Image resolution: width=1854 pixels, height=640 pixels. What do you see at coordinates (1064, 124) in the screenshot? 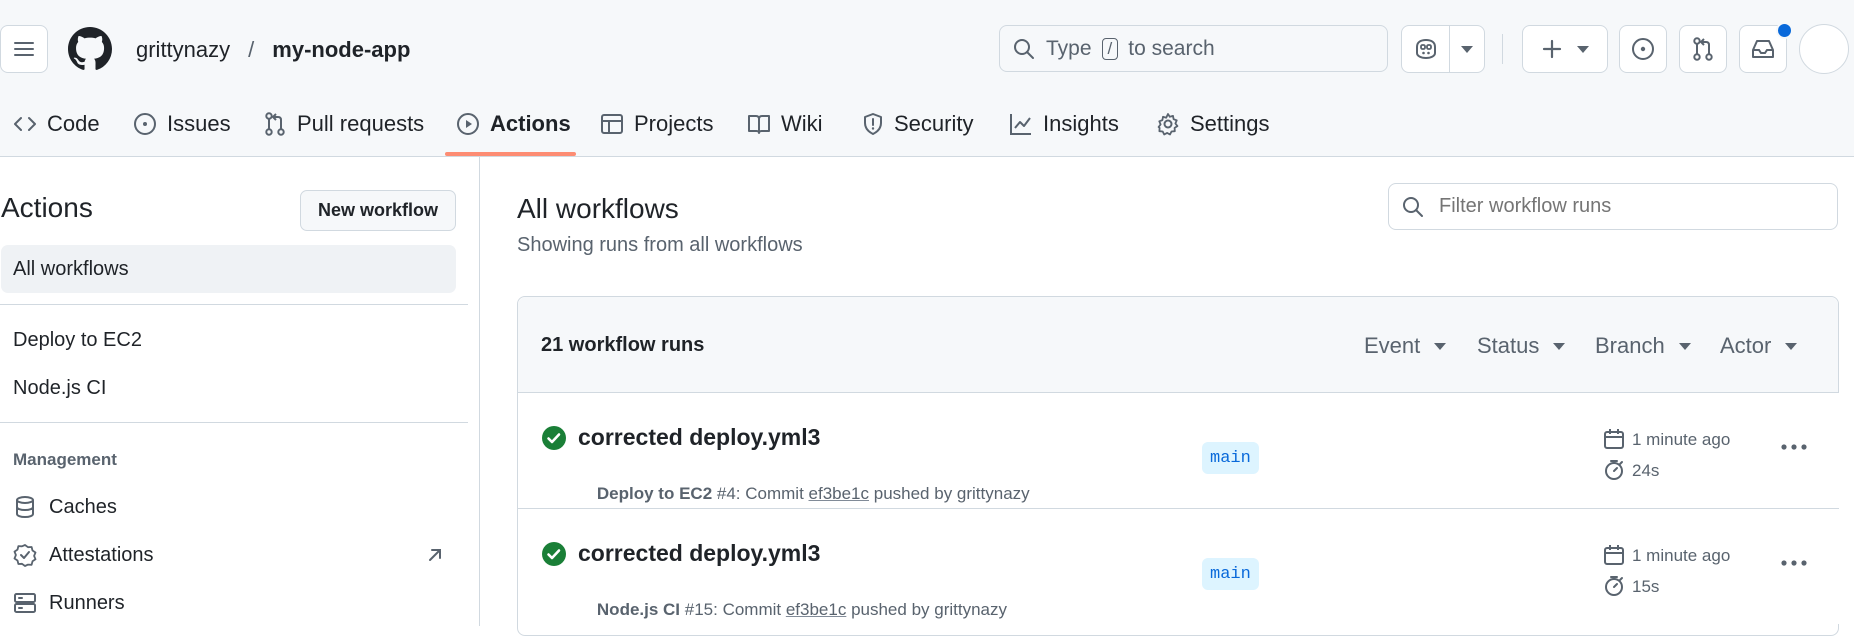
I see `tab-insights: Insights` at bounding box center [1064, 124].